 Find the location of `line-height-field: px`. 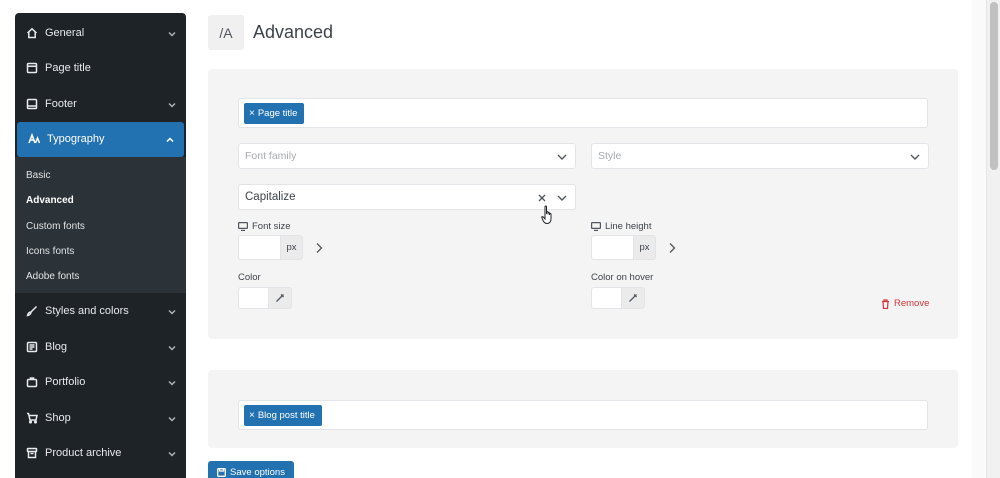

line-height-field: px is located at coordinates (623, 247).